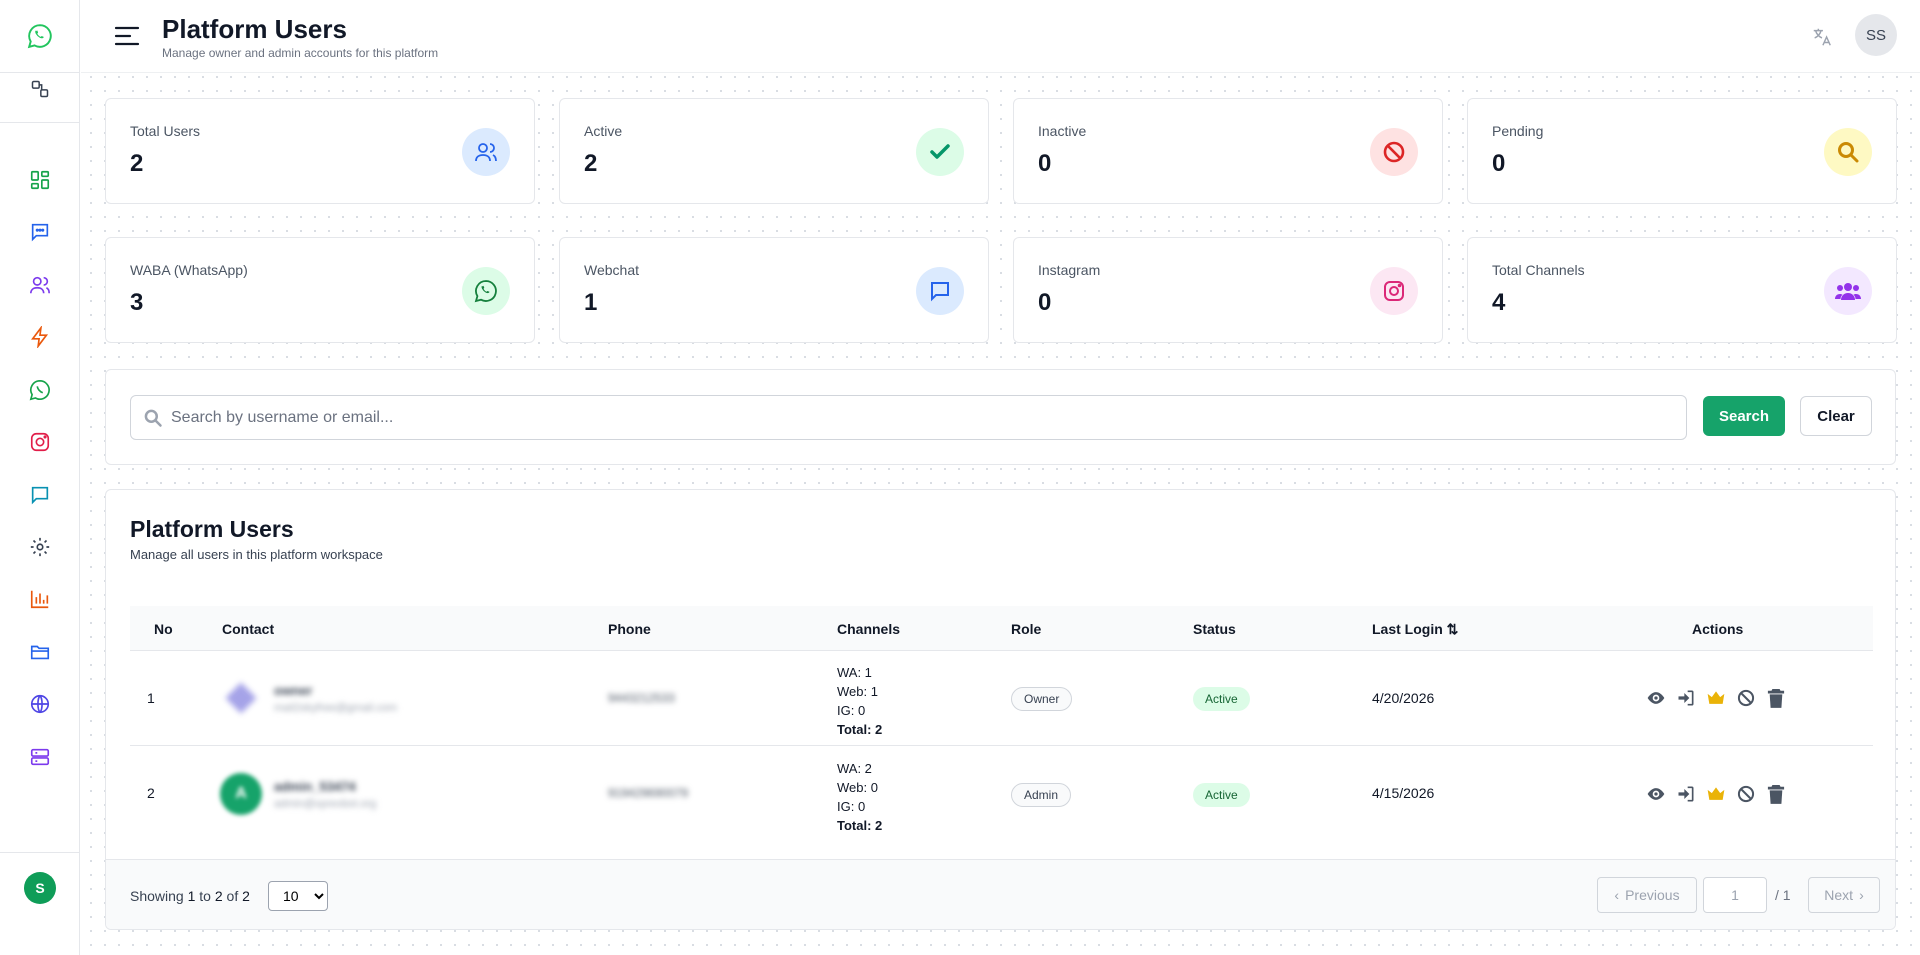  Describe the element at coordinates (40, 704) in the screenshot. I see `globe-icon` at that location.